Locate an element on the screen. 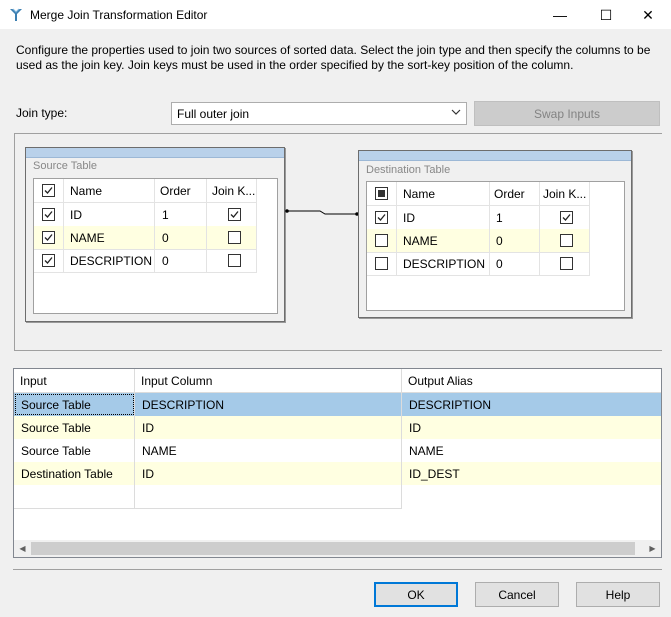 This screenshot has height=617, width=671. join-type-value: Full outer join is located at coordinates (213, 114).